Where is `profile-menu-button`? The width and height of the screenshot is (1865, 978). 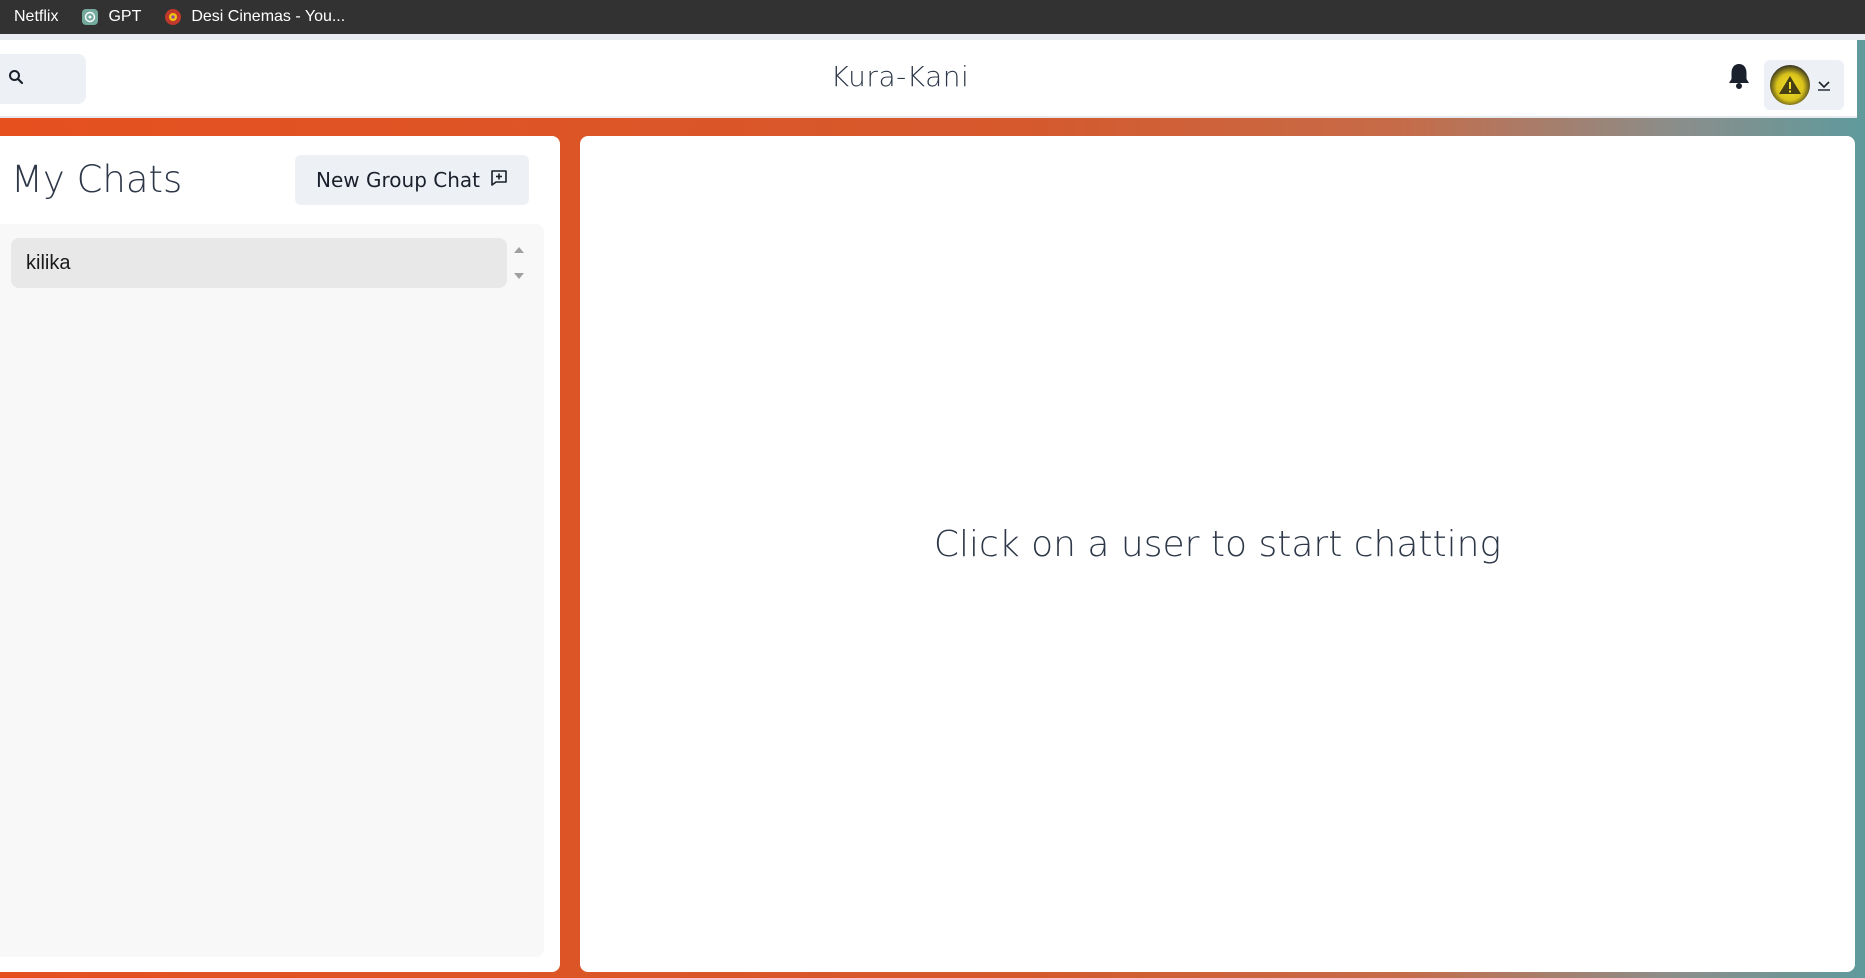 profile-menu-button is located at coordinates (1804, 85).